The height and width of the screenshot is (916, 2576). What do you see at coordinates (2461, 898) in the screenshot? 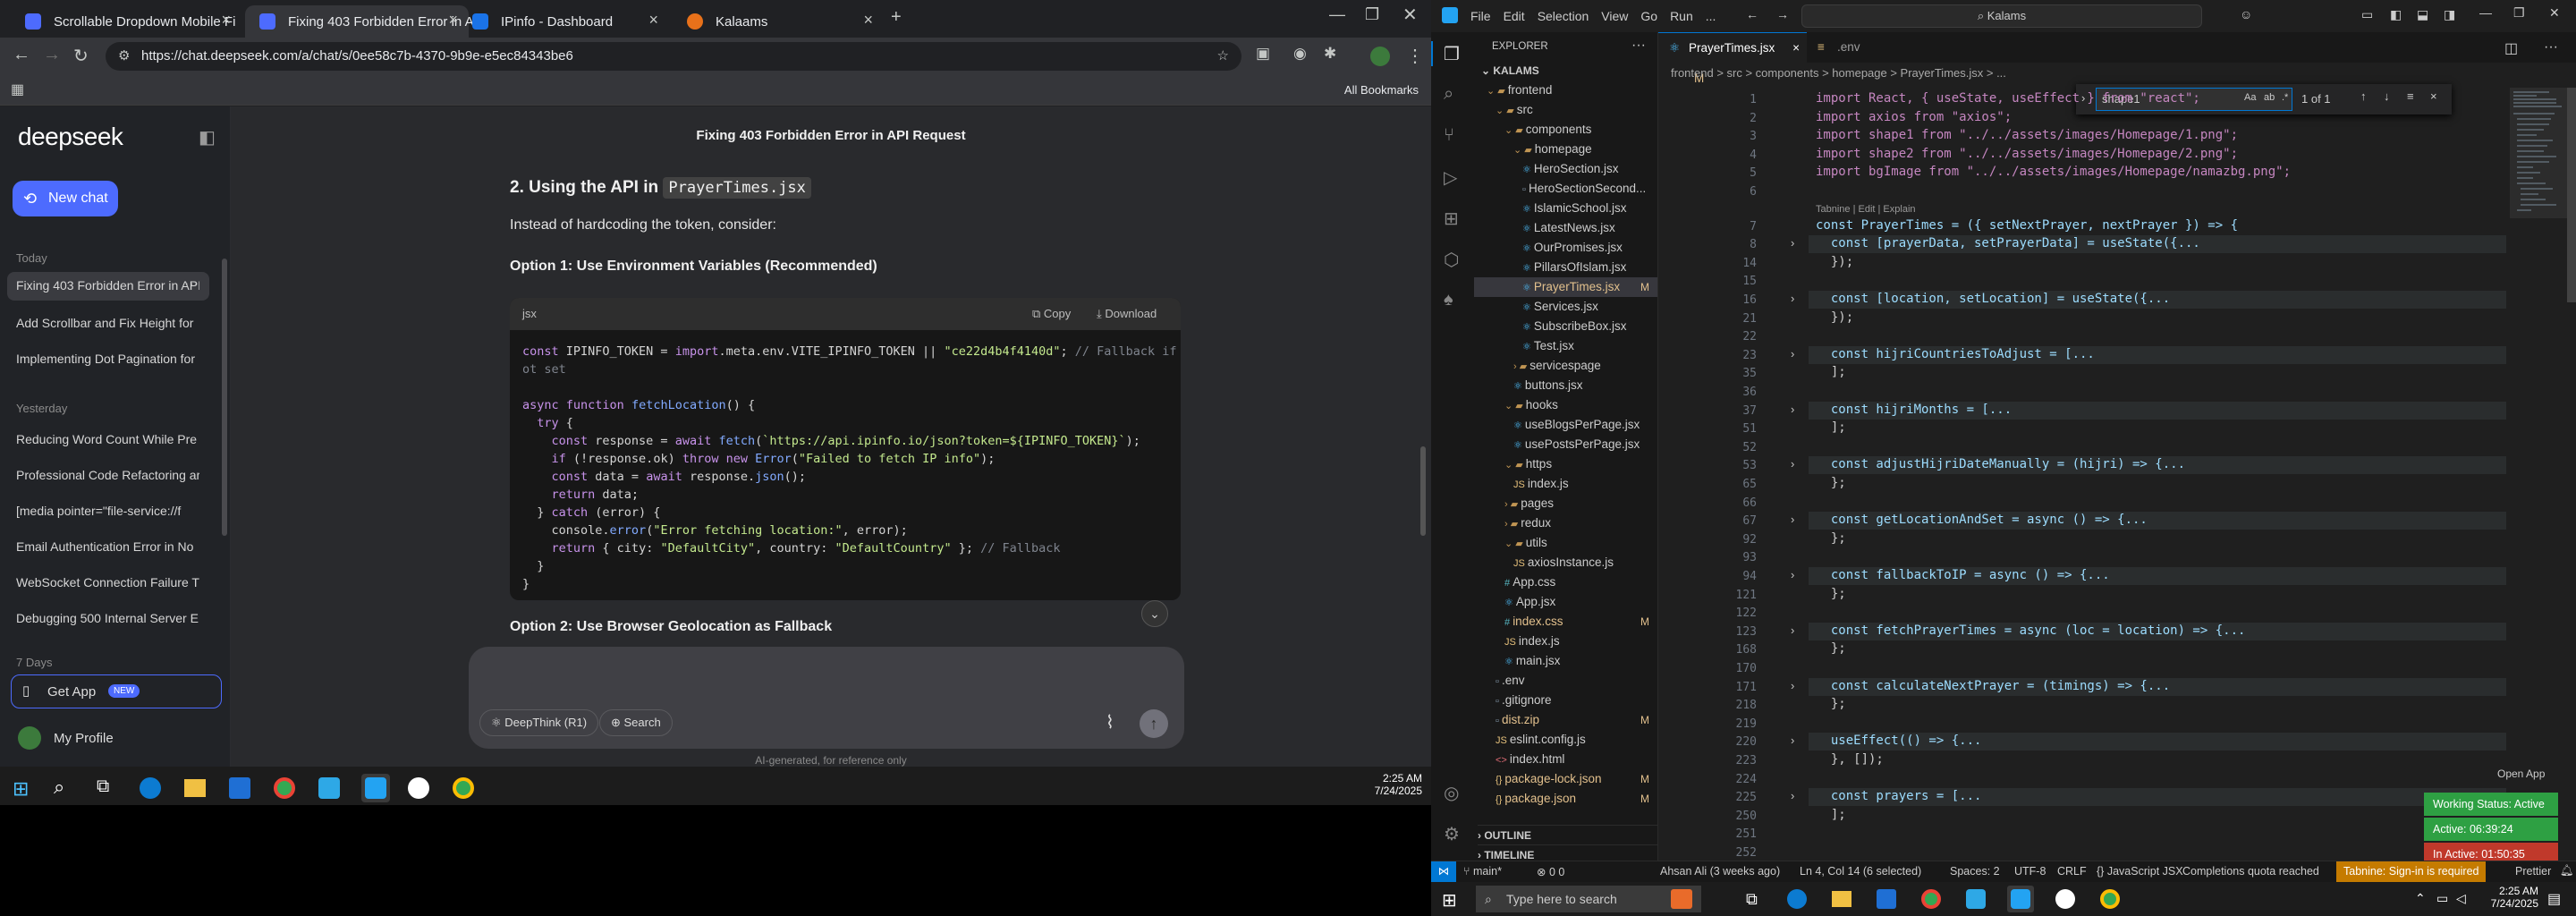
I see `volume-icon: ◁` at bounding box center [2461, 898].